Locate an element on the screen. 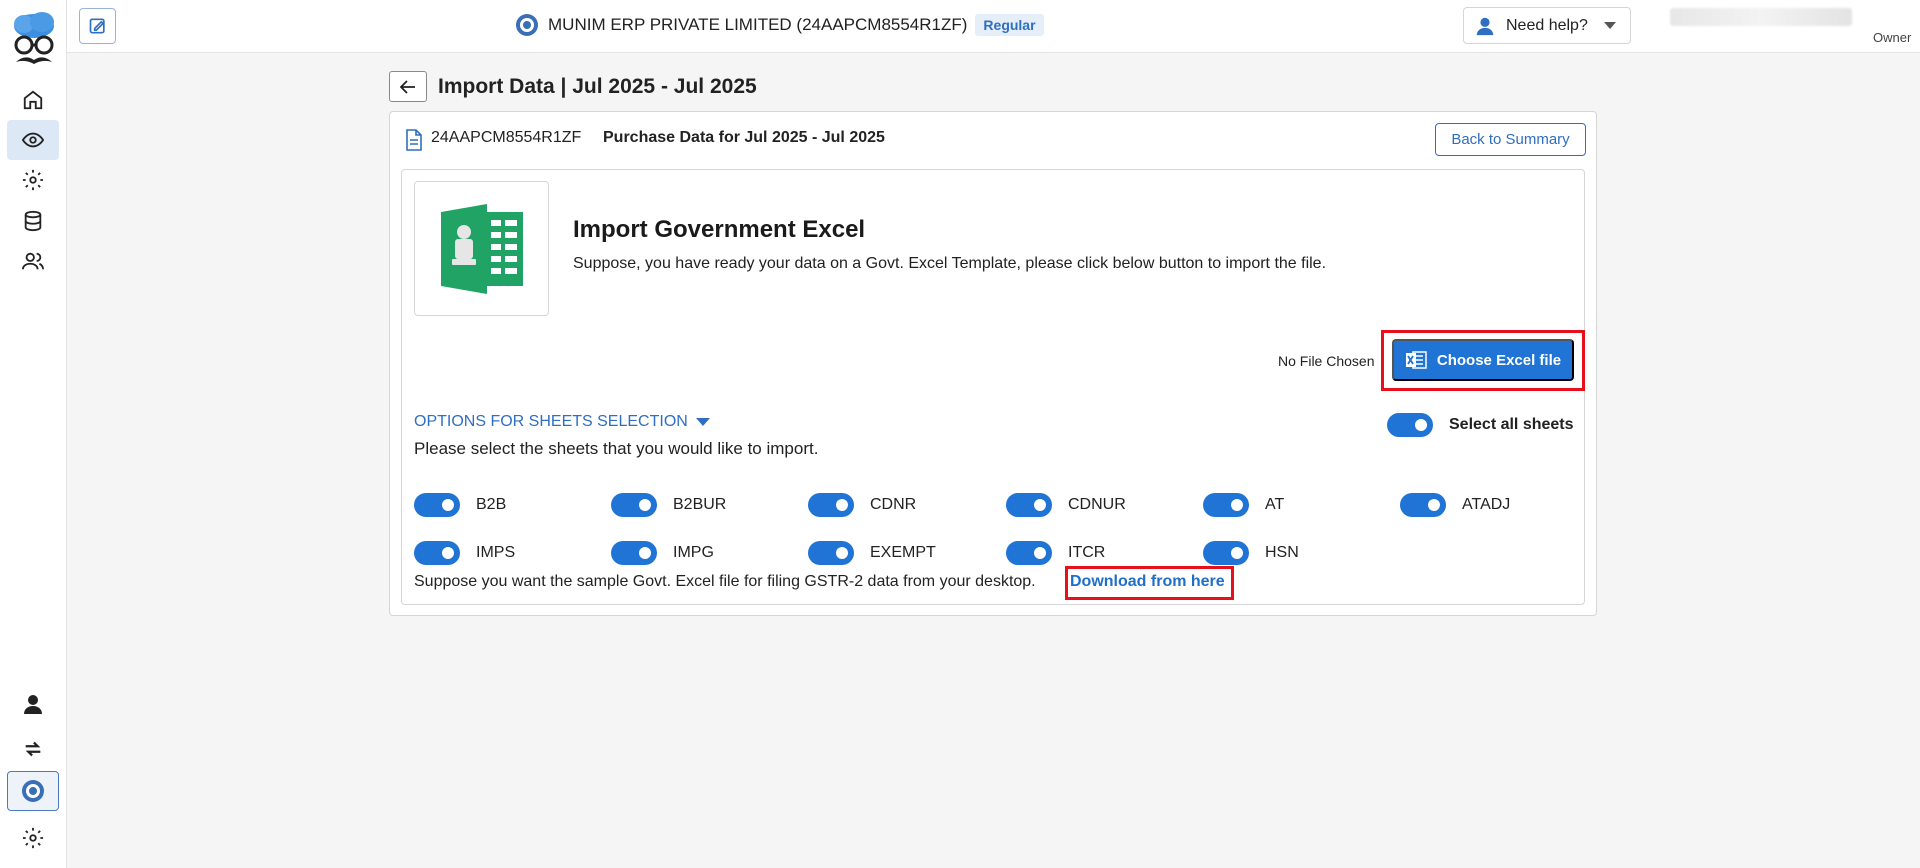 The image size is (1920, 868). gstin-label: 24AAPCM8554R1ZF is located at coordinates (506, 137).